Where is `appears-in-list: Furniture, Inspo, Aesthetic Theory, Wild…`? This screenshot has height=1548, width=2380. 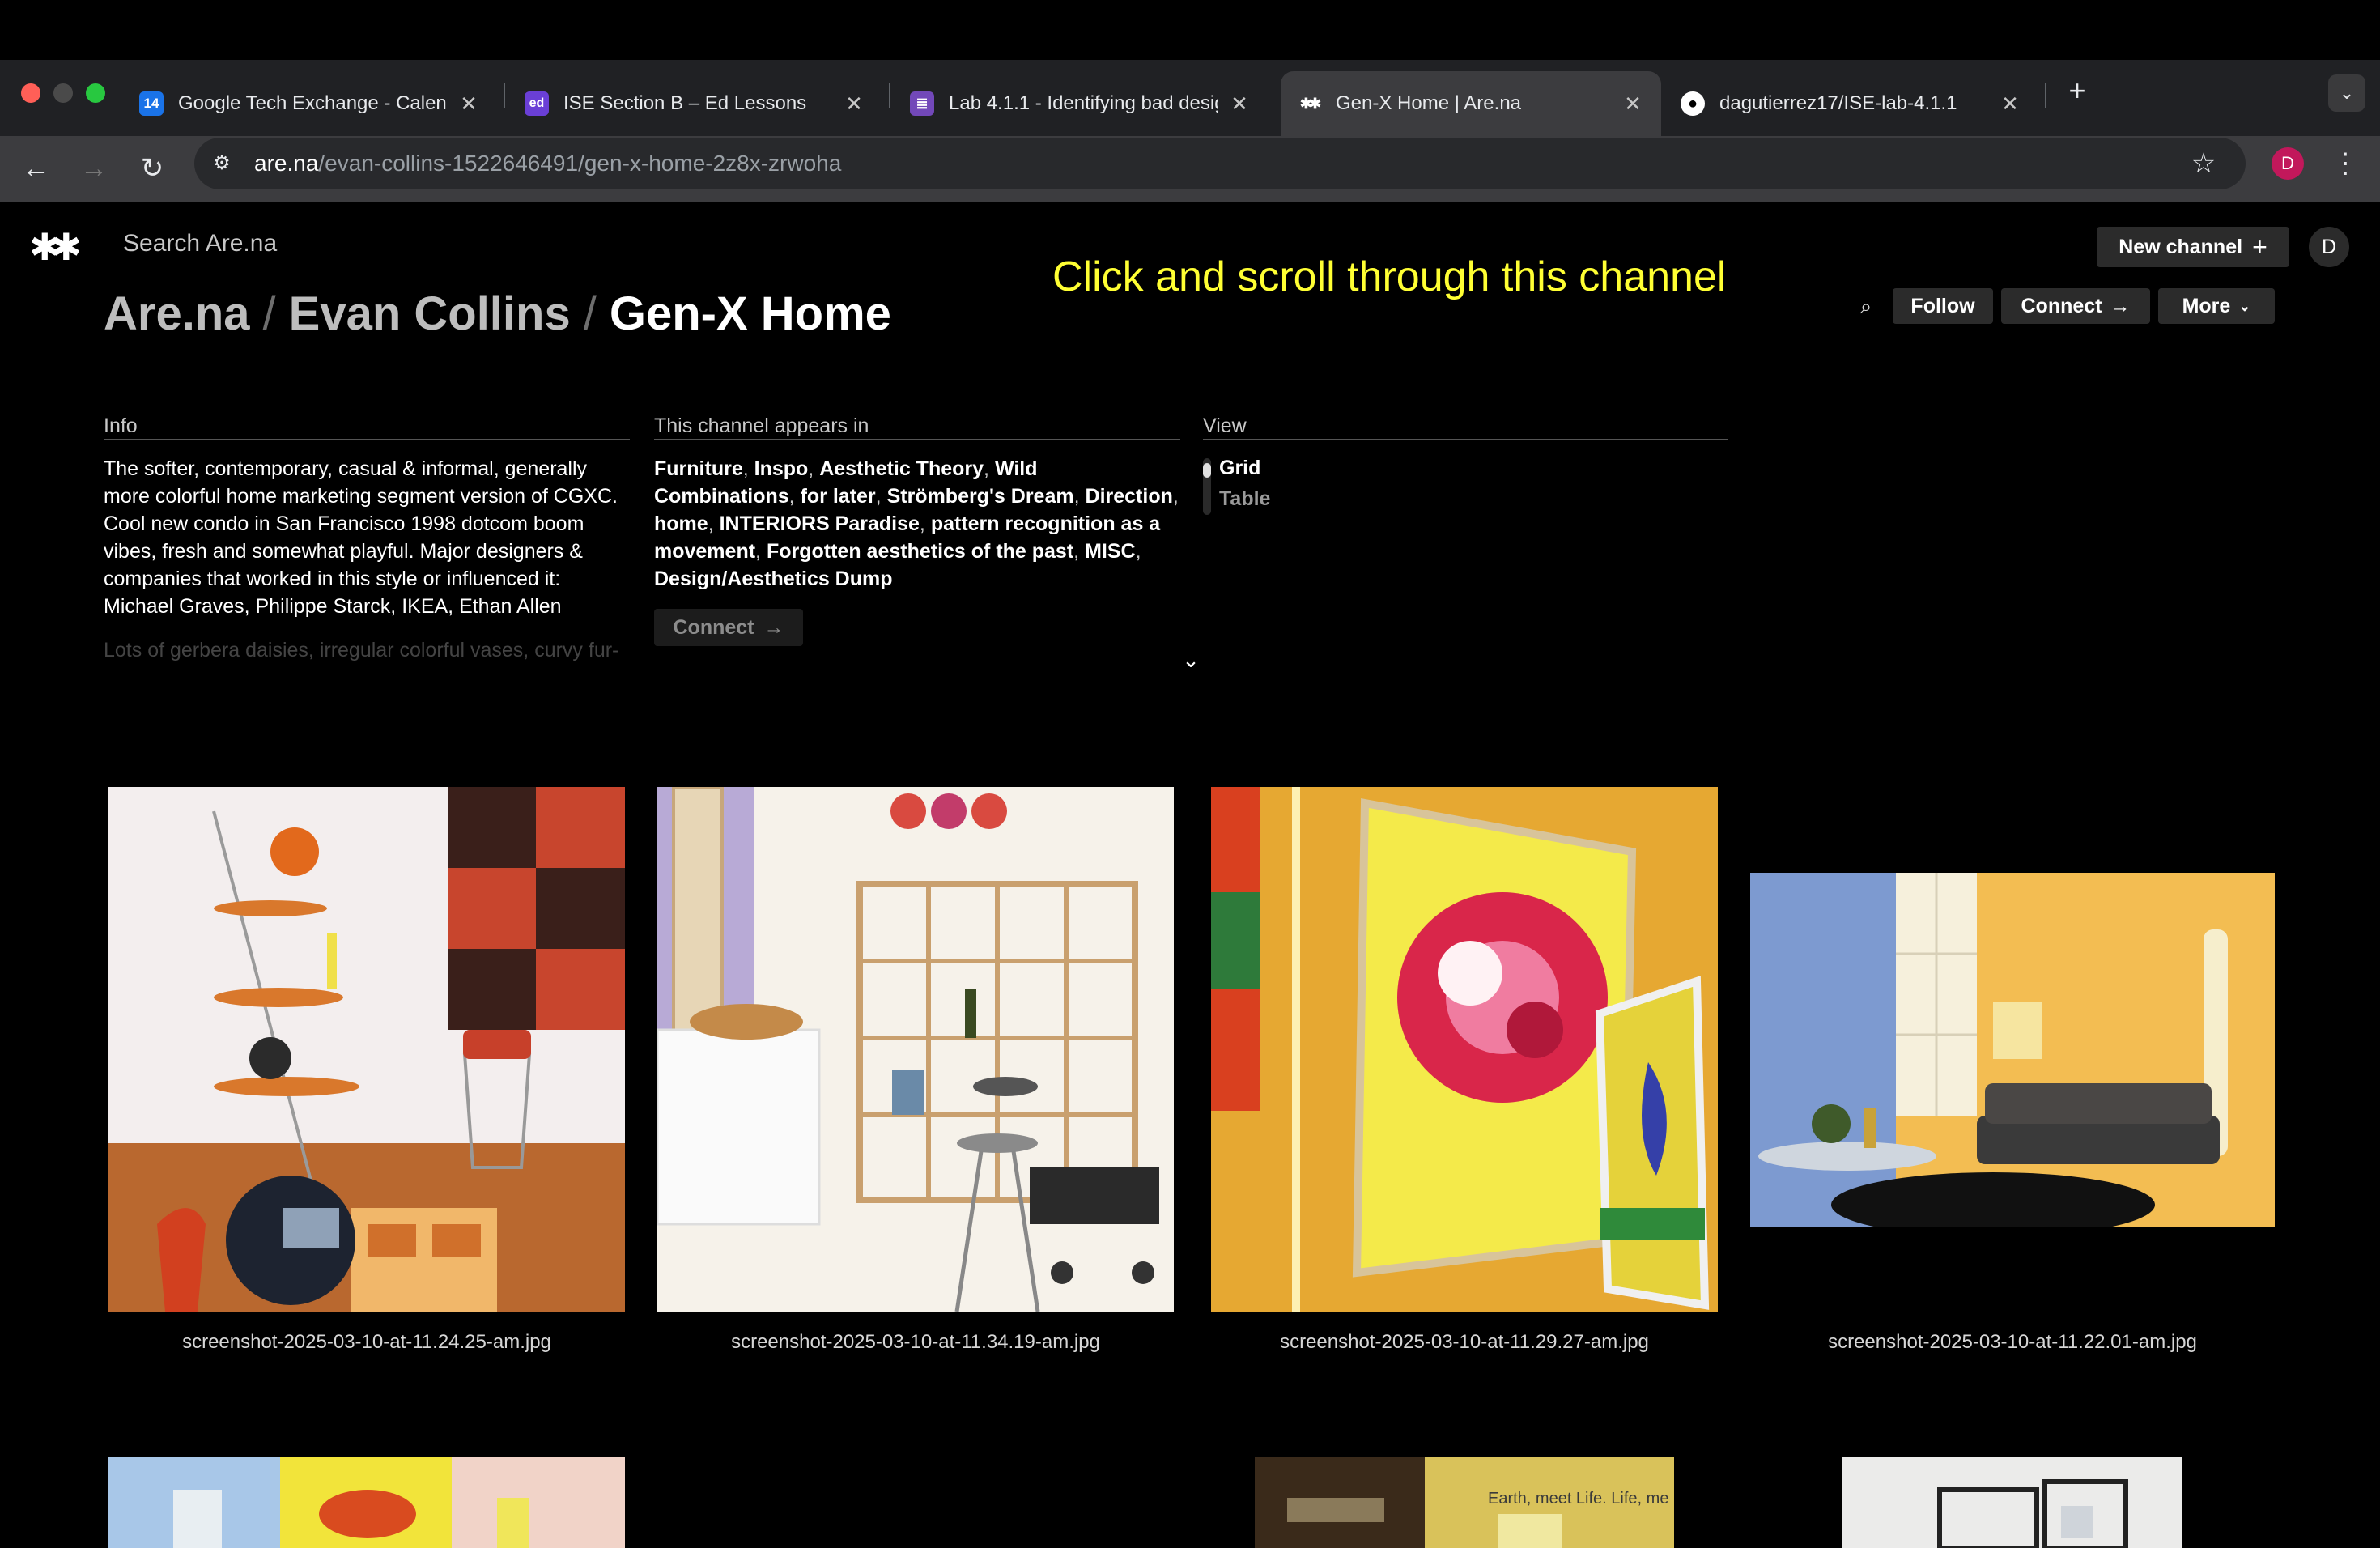
appears-in-list: Furniture, Inspo, Aesthetic Theory, Wild… is located at coordinates (917, 523).